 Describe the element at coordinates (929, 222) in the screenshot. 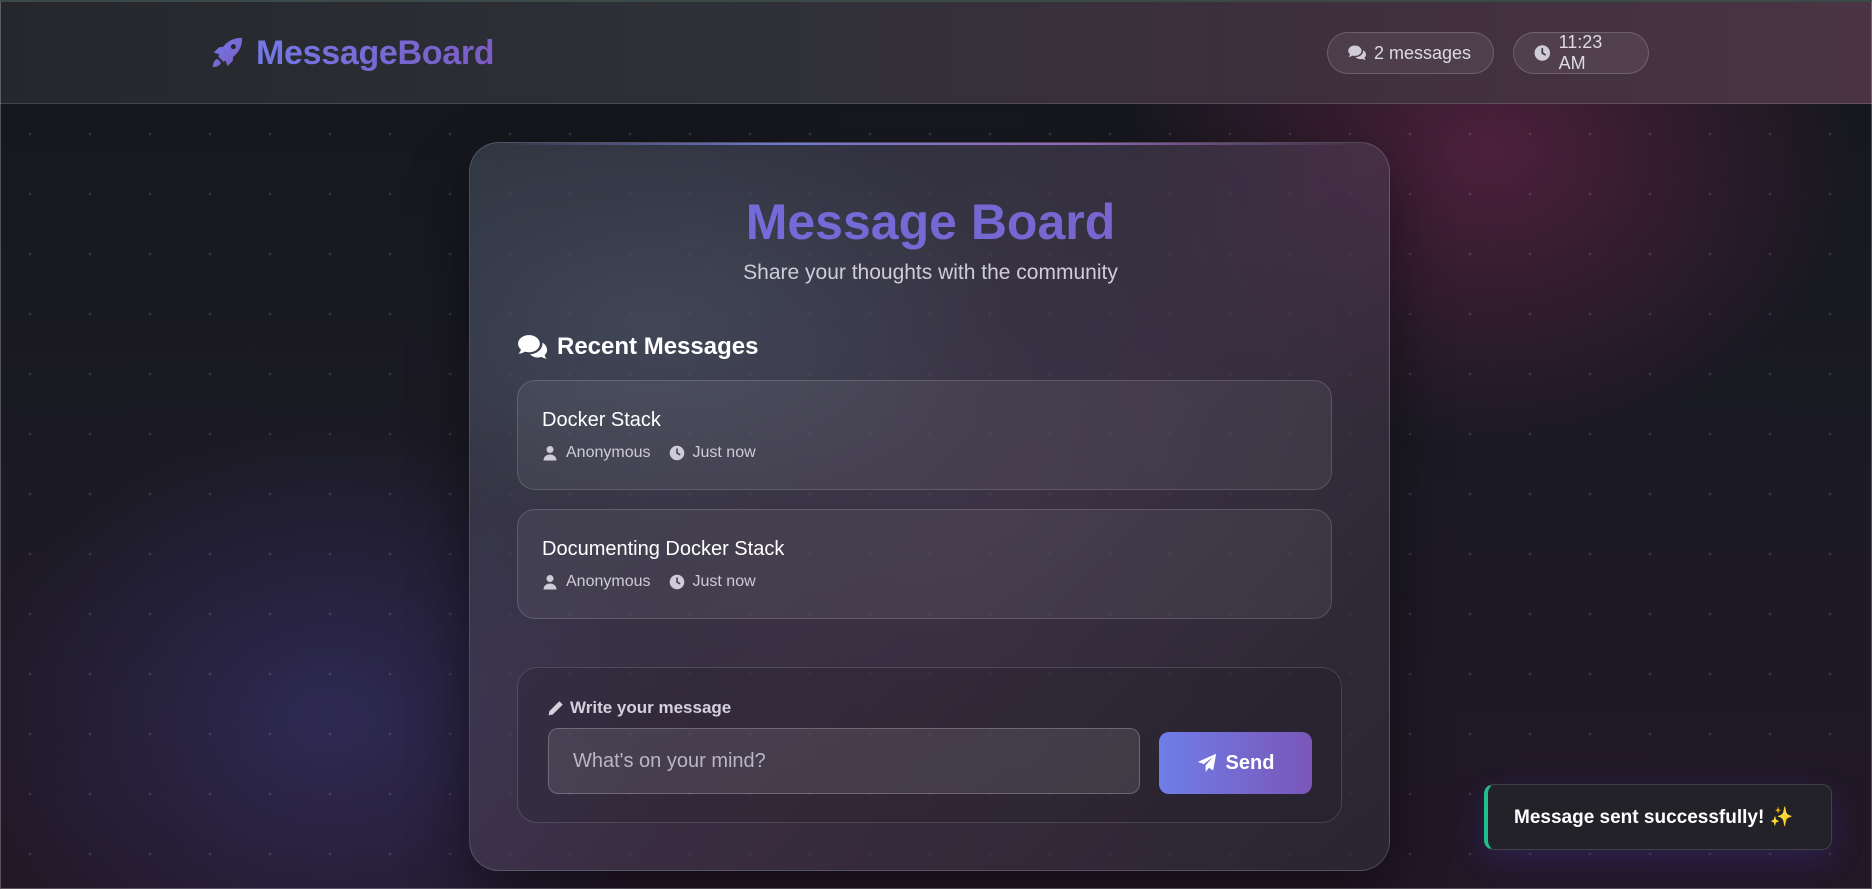

I see `page-title: Message Board` at that location.